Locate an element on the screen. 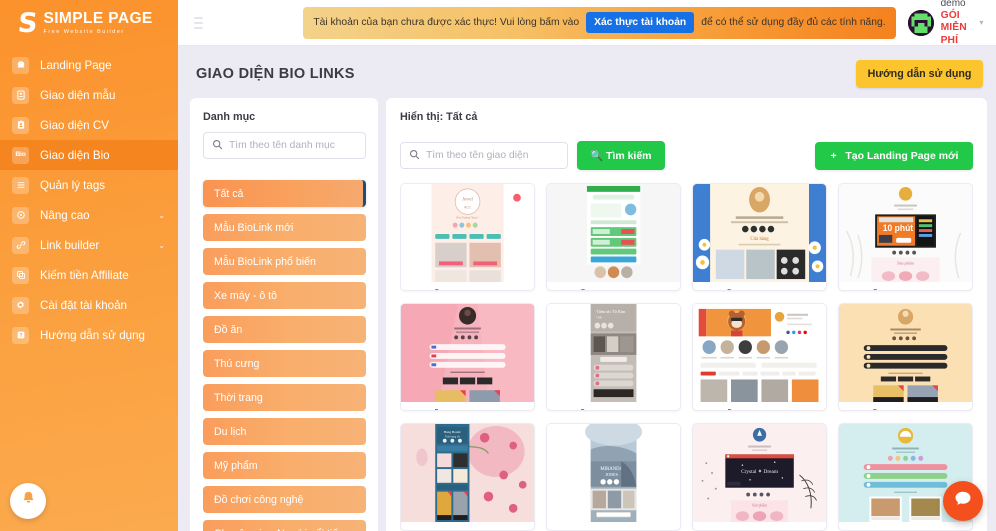 This screenshot has width=996, height=531. user-plan-badge: GÓI MIỄN PHÍ is located at coordinates (953, 27).